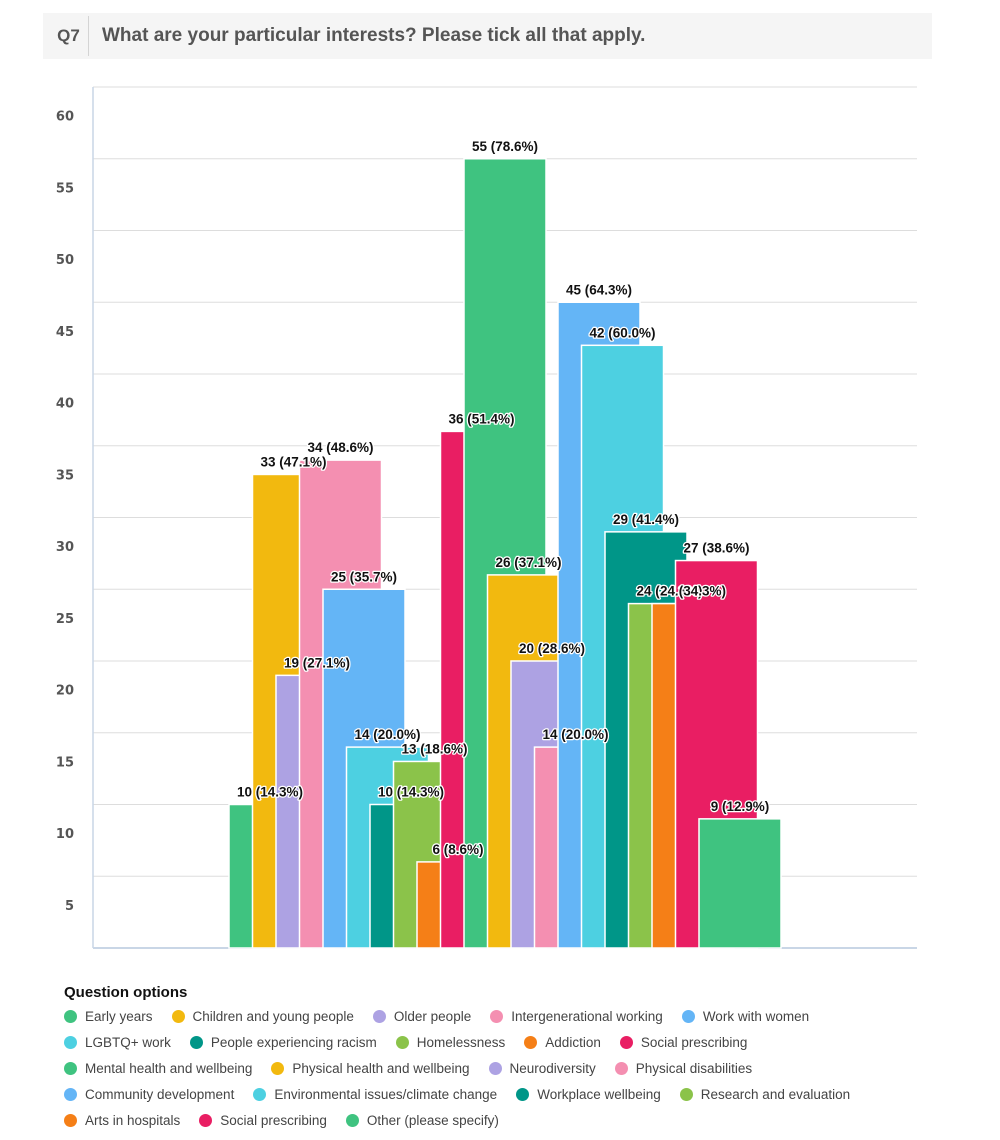 This screenshot has width=1000, height=1140. I want to click on y-tick-label: 20, so click(65, 691).